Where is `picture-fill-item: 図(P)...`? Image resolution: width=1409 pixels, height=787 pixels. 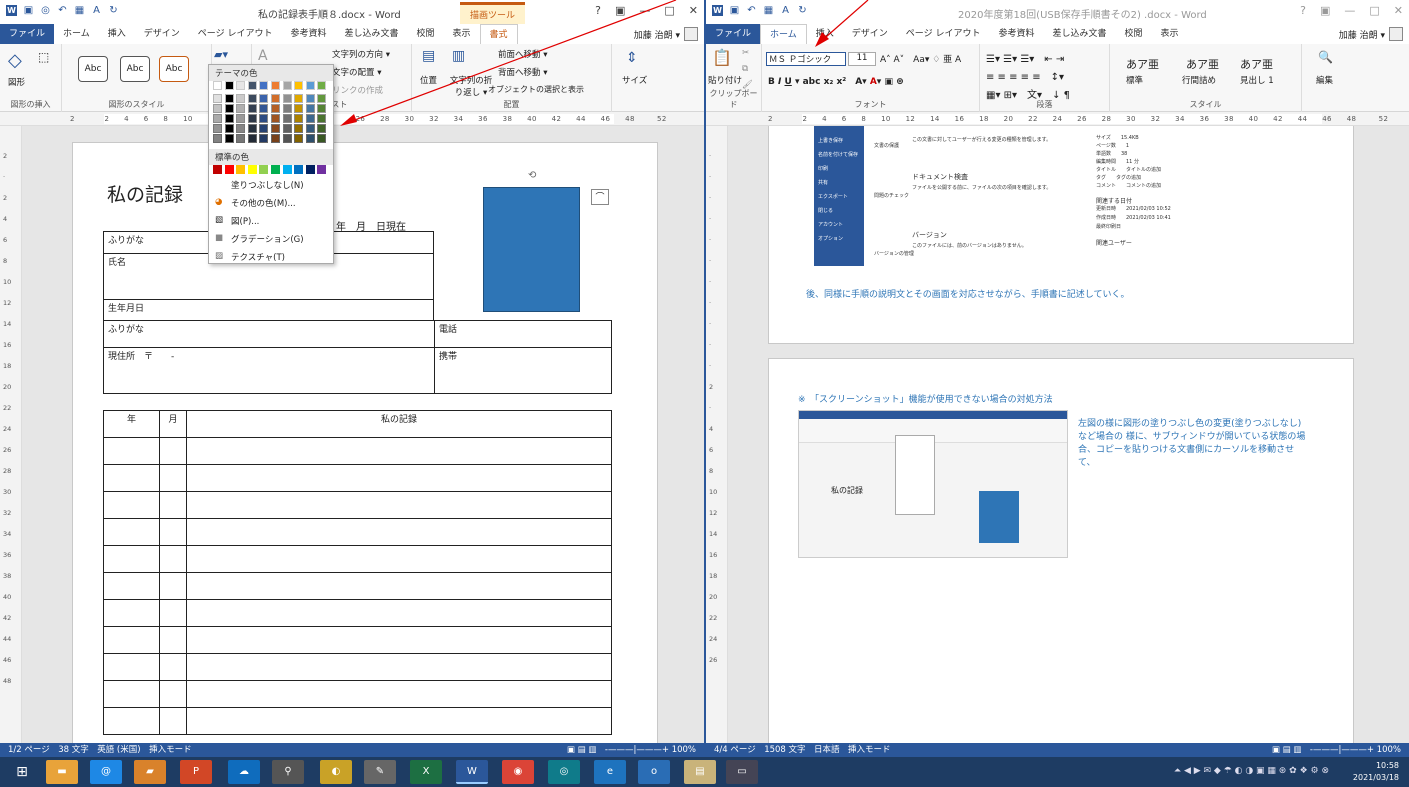
picture-fill-item: 図(P)... is located at coordinates (245, 221).